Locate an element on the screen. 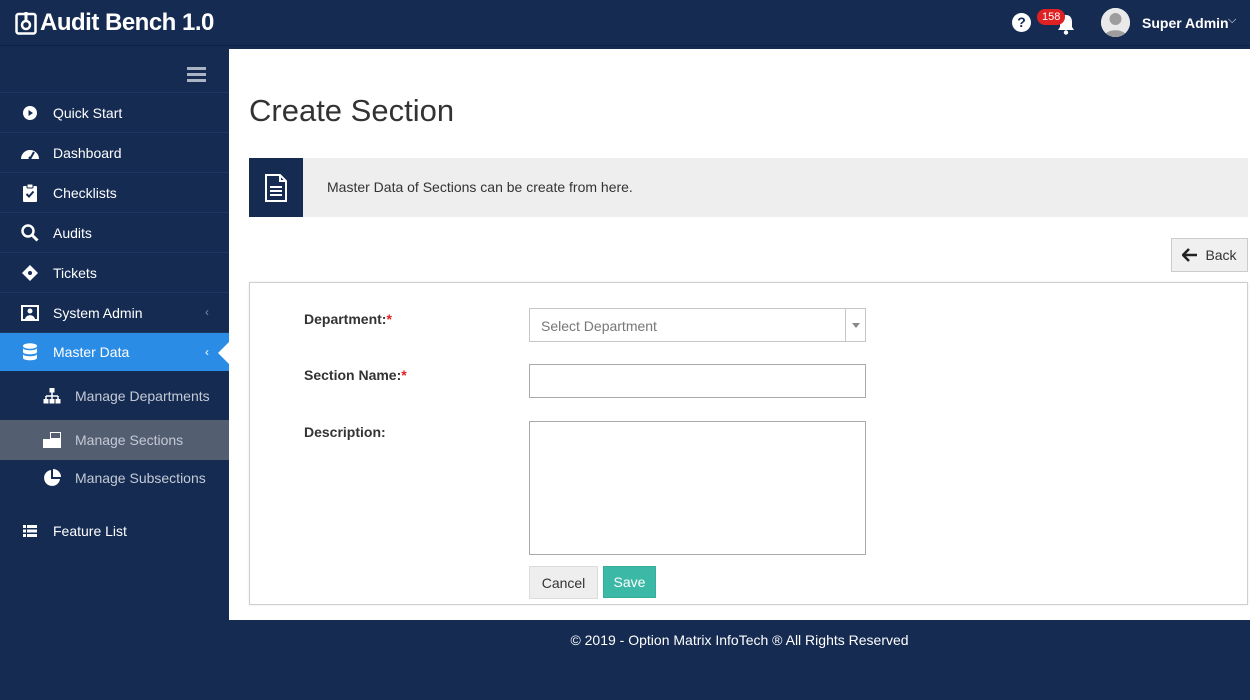  sidebar-item-tickets: Tickets is located at coordinates (114, 272).